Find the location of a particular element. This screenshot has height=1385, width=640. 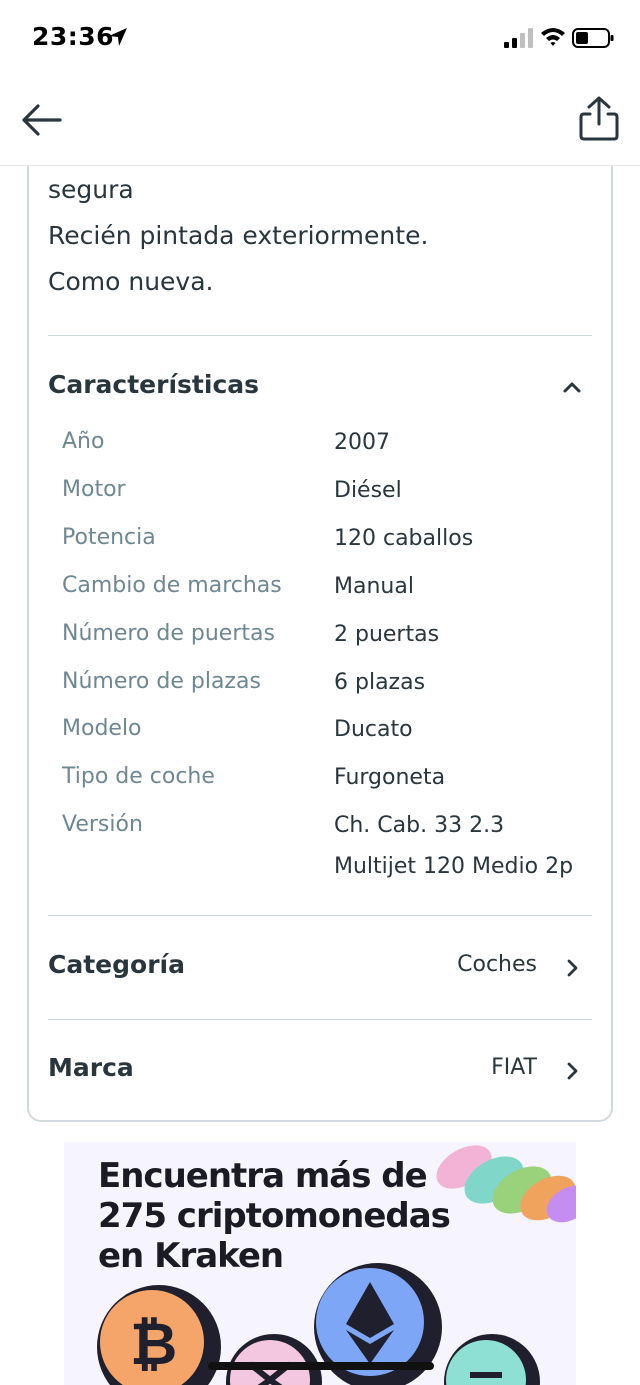

spec-value: 6 plazas is located at coordinates (380, 682).